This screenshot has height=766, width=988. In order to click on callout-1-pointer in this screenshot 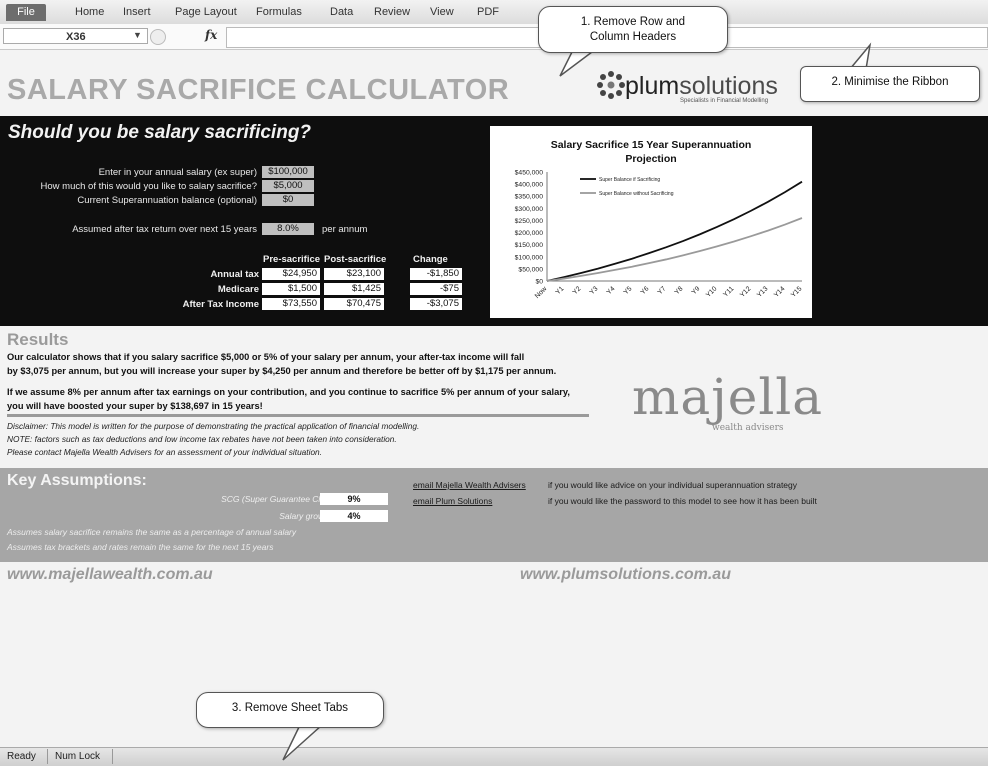, I will do `click(577, 64)`.